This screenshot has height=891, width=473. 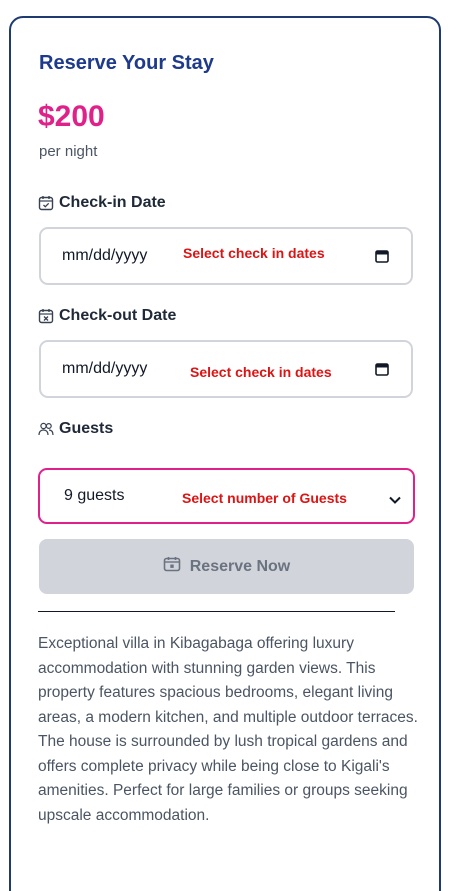 I want to click on reserve-now-button: Reserve Now, so click(x=226, y=566).